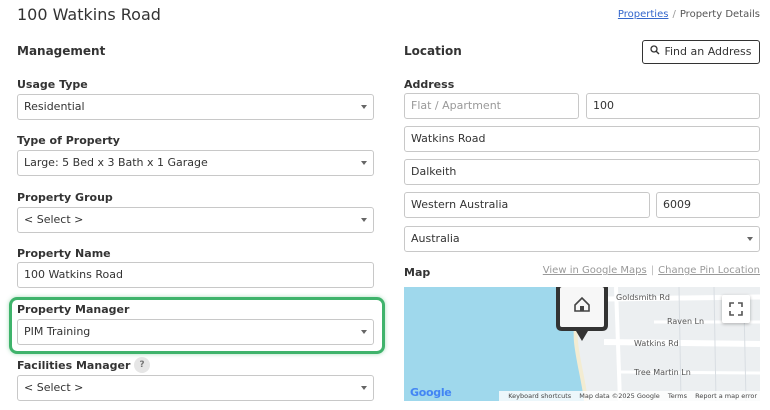 The width and height of the screenshot is (770, 410). I want to click on suburb-input: Dalkeith, so click(582, 172).